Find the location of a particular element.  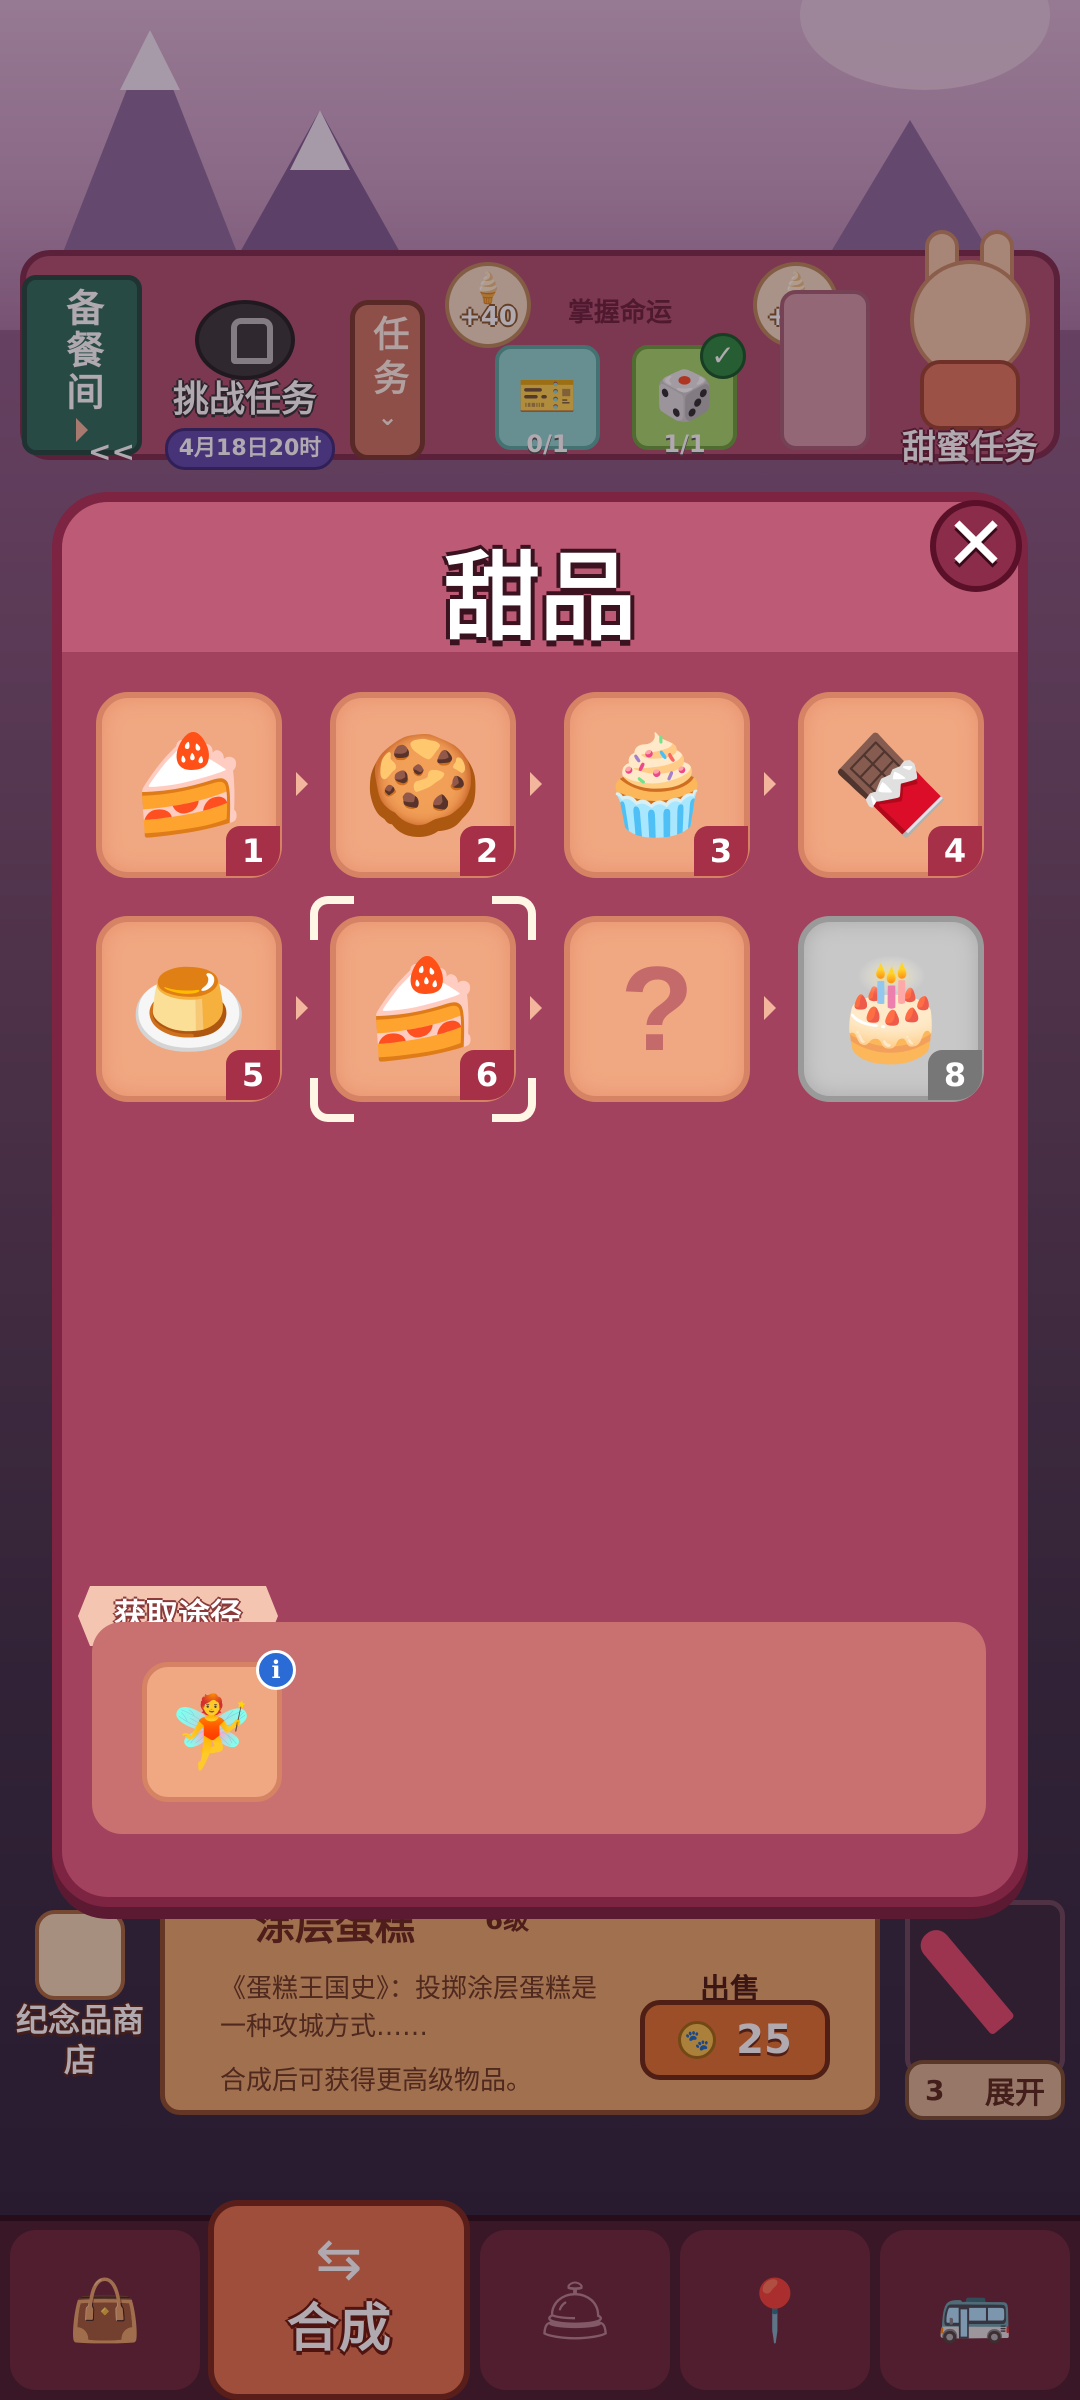

level-badge: 1 is located at coordinates (253, 851).